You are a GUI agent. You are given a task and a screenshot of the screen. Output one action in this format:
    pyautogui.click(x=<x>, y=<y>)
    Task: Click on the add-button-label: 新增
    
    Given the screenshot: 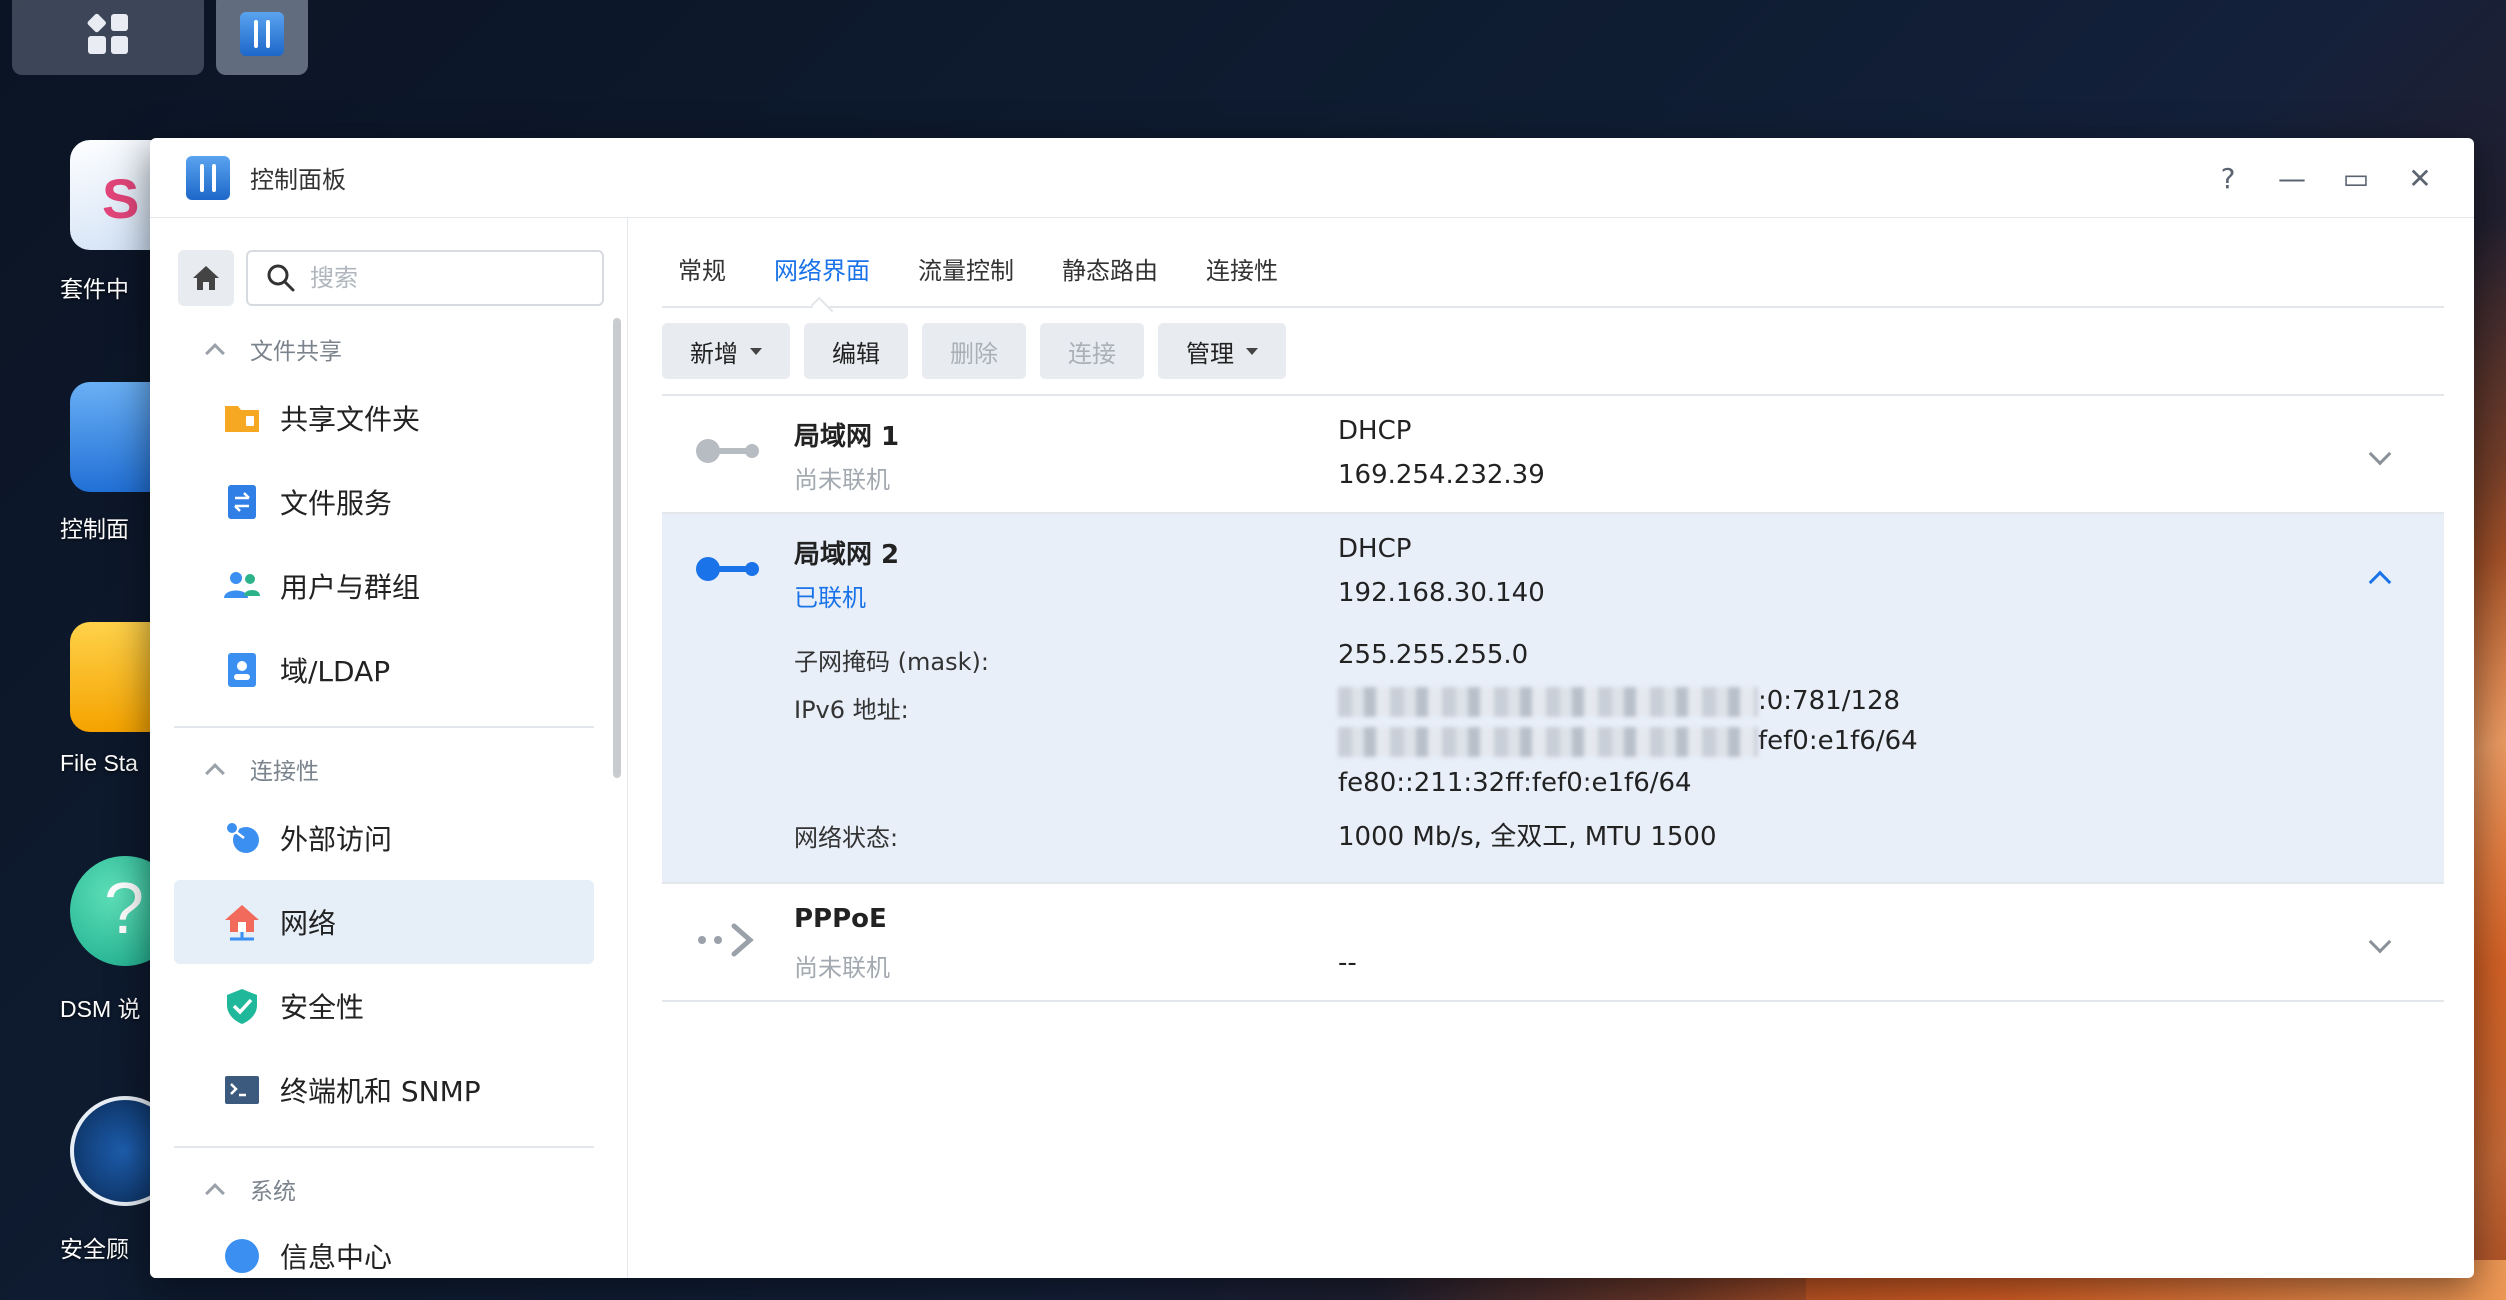 What is the action you would take?
    pyautogui.click(x=714, y=353)
    